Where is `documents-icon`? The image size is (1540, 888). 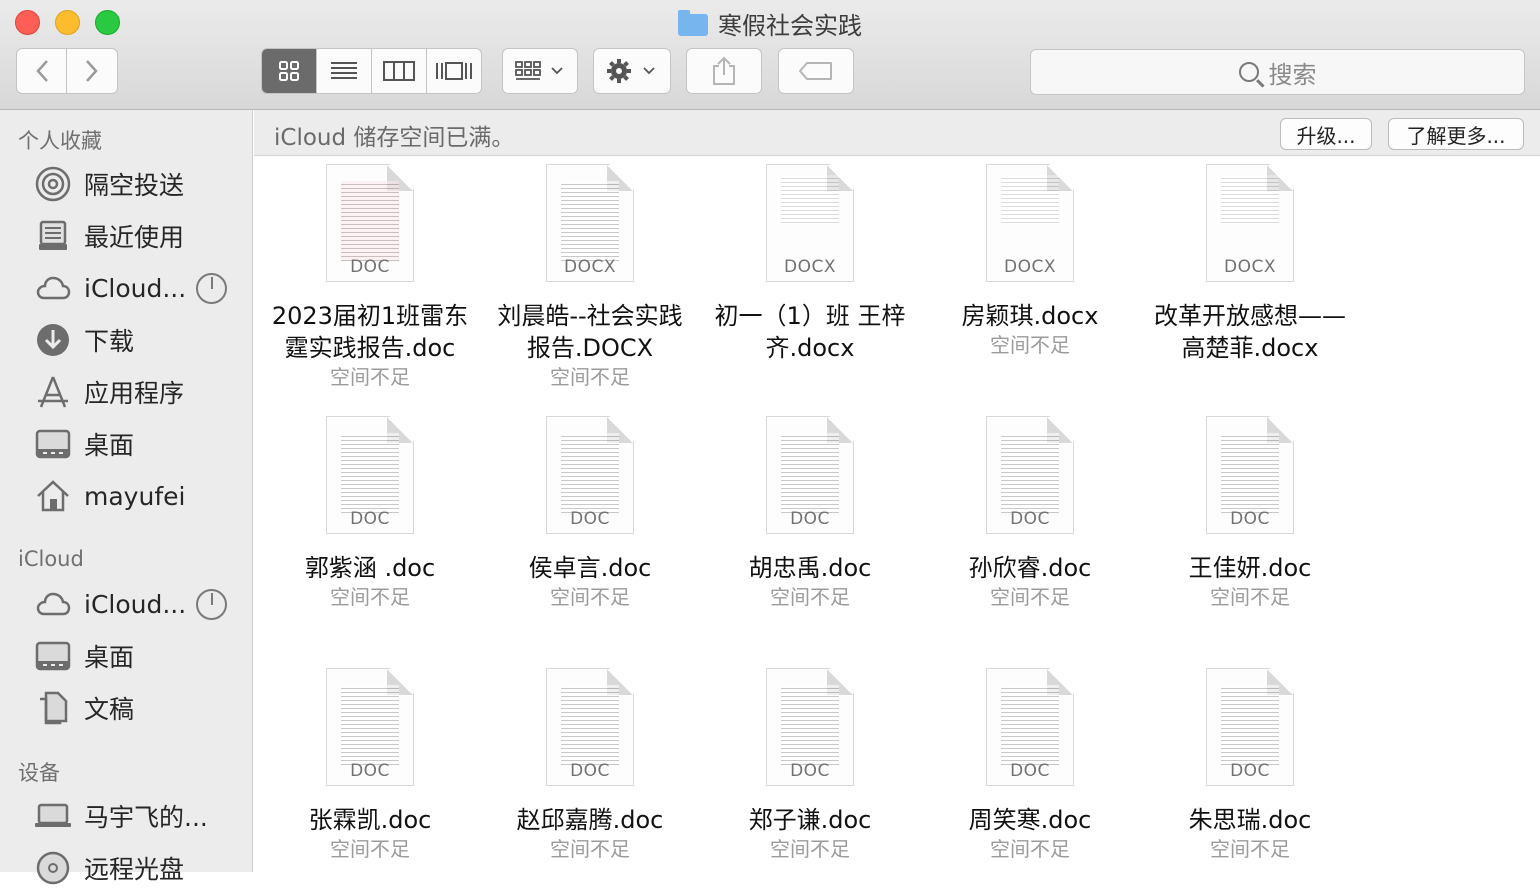 documents-icon is located at coordinates (53, 708).